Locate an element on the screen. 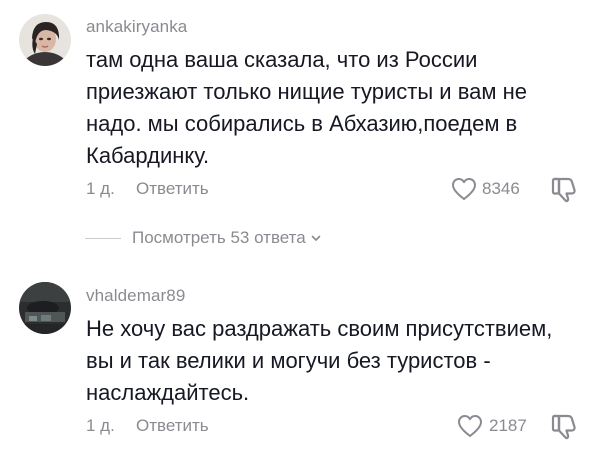  like-count: 8346 is located at coordinates (501, 188).